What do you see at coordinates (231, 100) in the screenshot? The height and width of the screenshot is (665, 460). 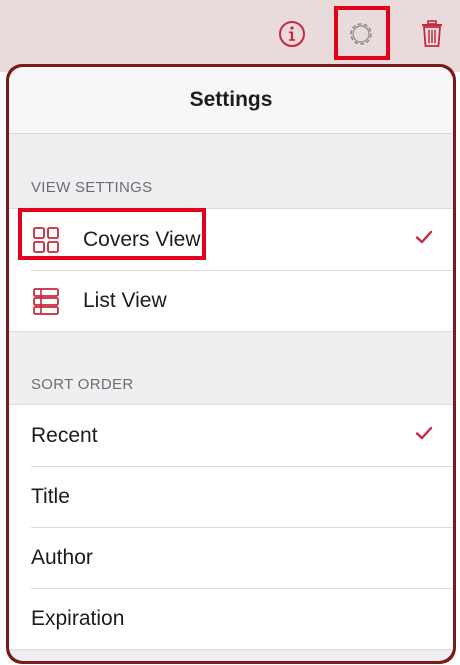 I see `popover-title: Settings` at bounding box center [231, 100].